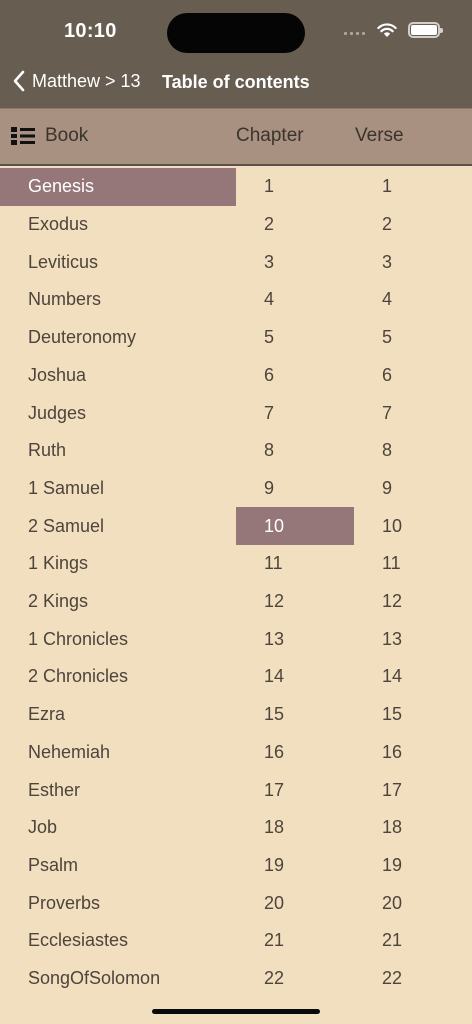 The width and height of the screenshot is (472, 1024). I want to click on book-item: Deuteronomy, so click(118, 338).